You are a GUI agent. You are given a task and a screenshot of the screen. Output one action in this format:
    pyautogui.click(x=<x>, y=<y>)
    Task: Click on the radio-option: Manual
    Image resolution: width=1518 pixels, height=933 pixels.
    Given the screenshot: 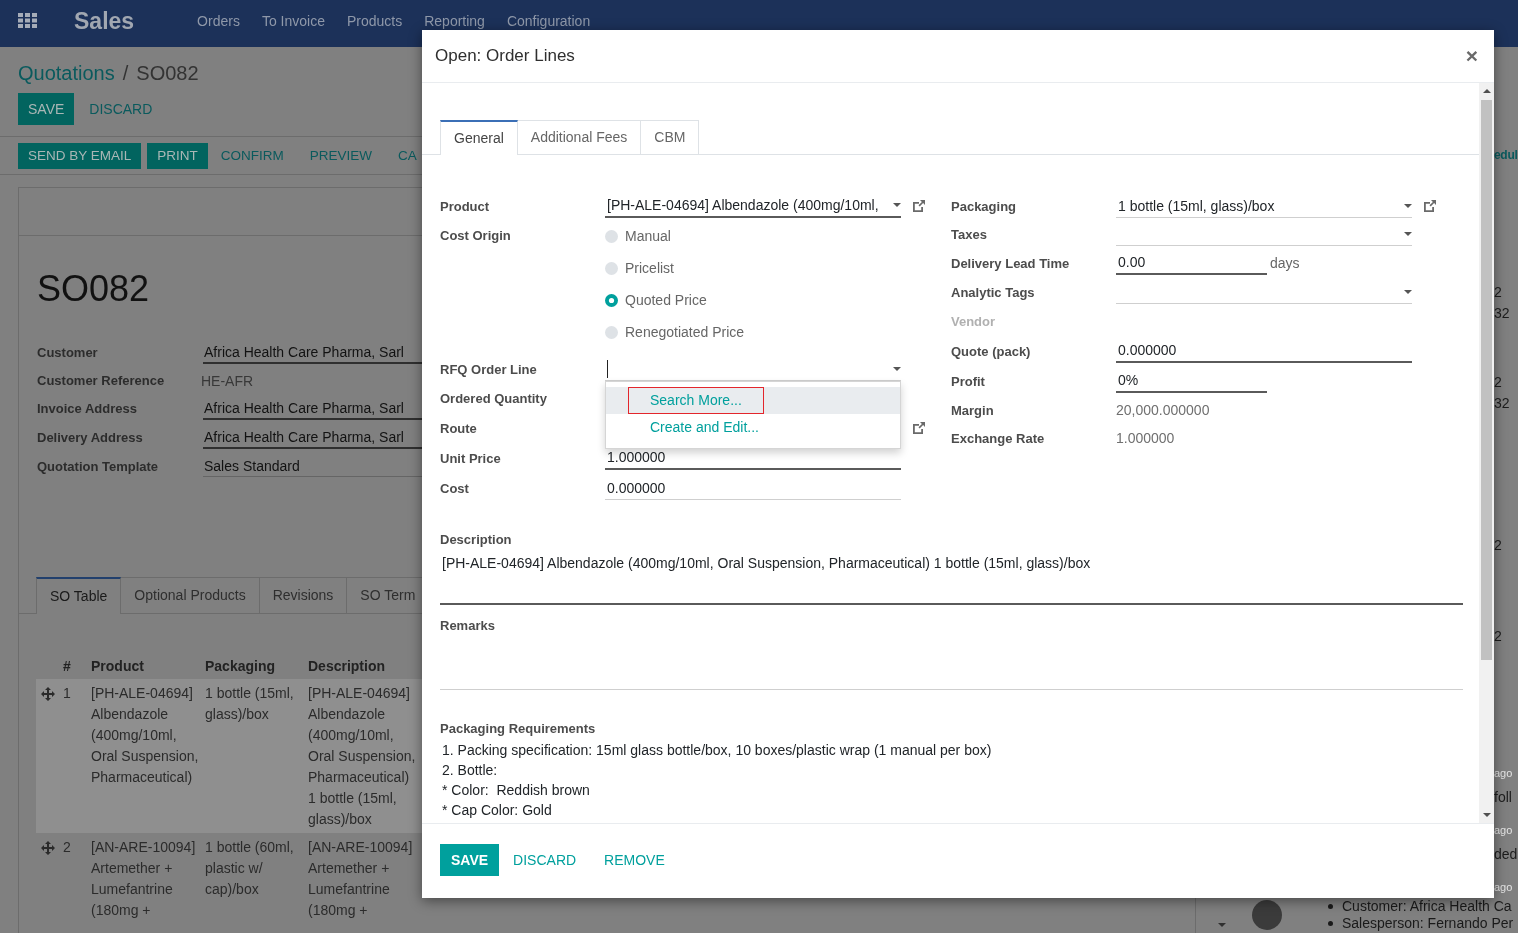 What is the action you would take?
    pyautogui.click(x=753, y=236)
    